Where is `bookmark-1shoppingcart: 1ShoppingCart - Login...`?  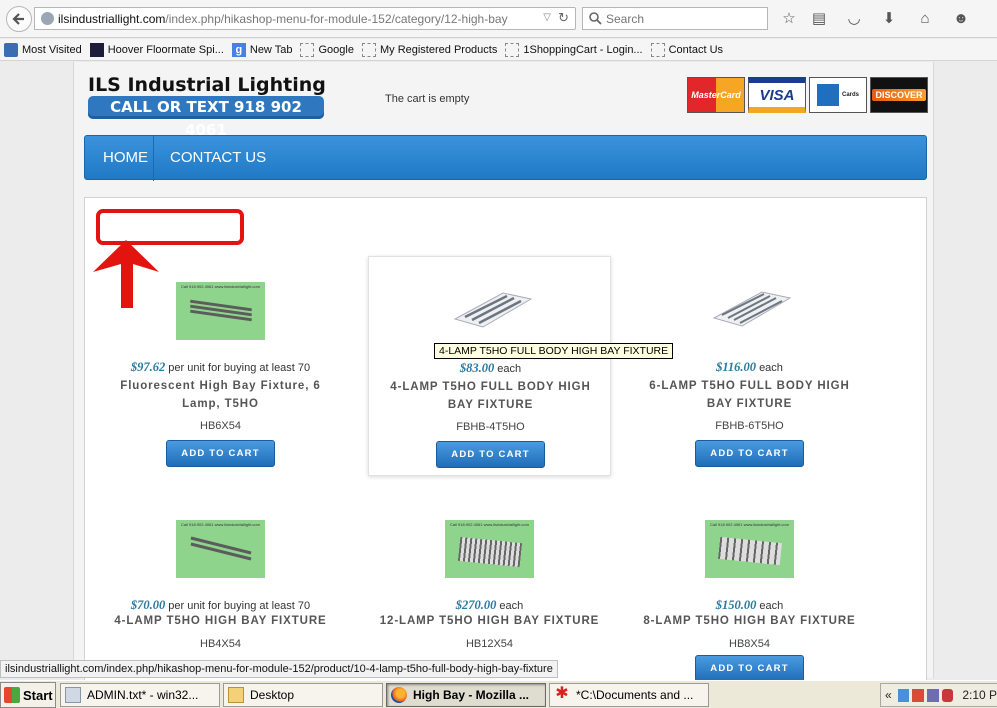
bookmark-1shoppingcart: 1ShoppingCart - Login... is located at coordinates (574, 49).